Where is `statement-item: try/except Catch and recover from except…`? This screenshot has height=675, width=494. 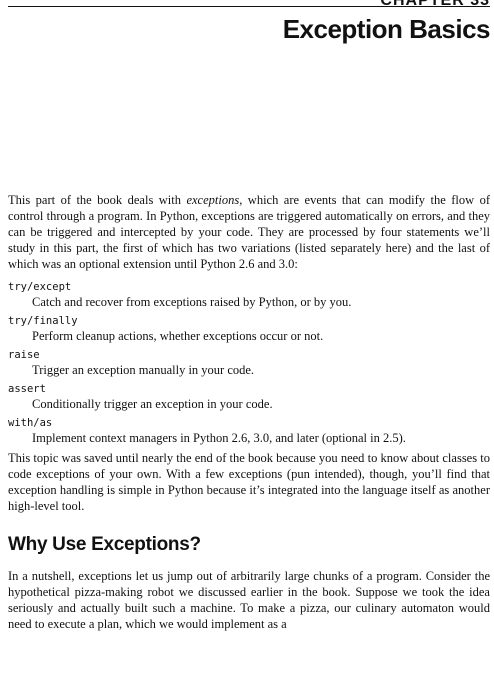
statement-item: try/except Catch and recover from except… is located at coordinates (249, 295).